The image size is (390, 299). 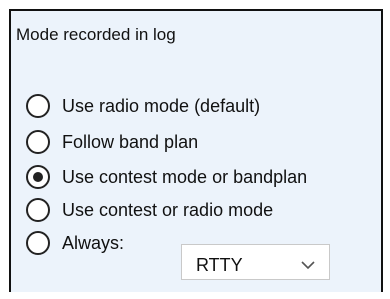 What do you see at coordinates (185, 176) in the screenshot?
I see `radio-label: Use contest mode or bandplan` at bounding box center [185, 176].